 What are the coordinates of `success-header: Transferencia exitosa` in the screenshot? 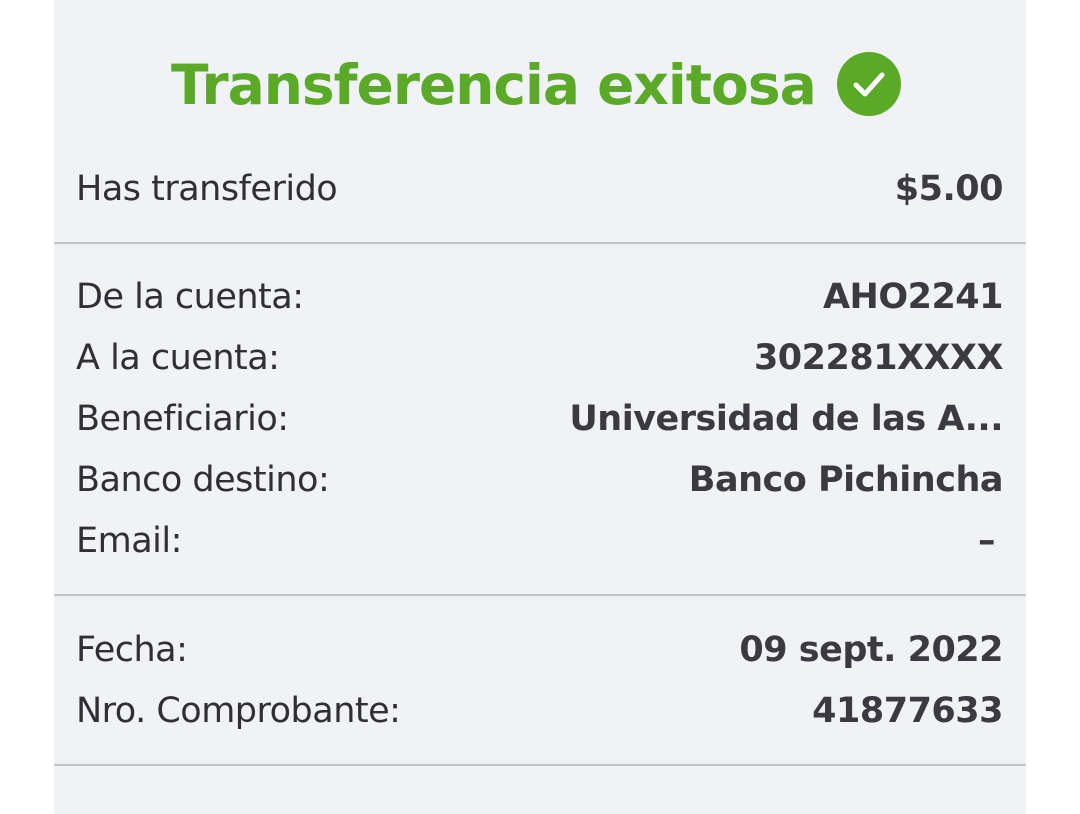 It's located at (540, 86).